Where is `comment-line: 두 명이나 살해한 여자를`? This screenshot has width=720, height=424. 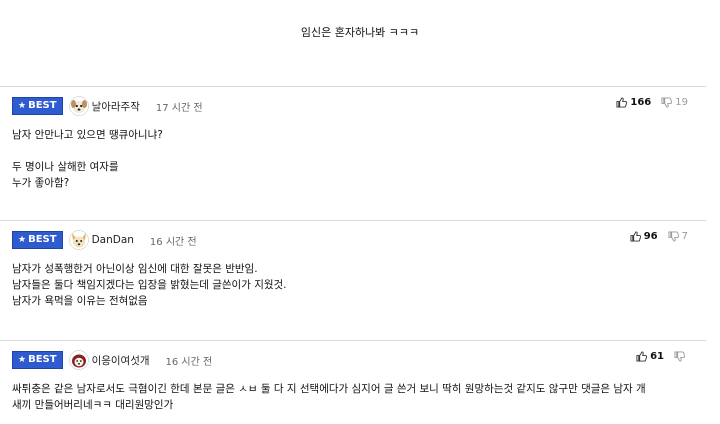
comment-line: 두 명이나 살해한 여자를 is located at coordinates (65, 167).